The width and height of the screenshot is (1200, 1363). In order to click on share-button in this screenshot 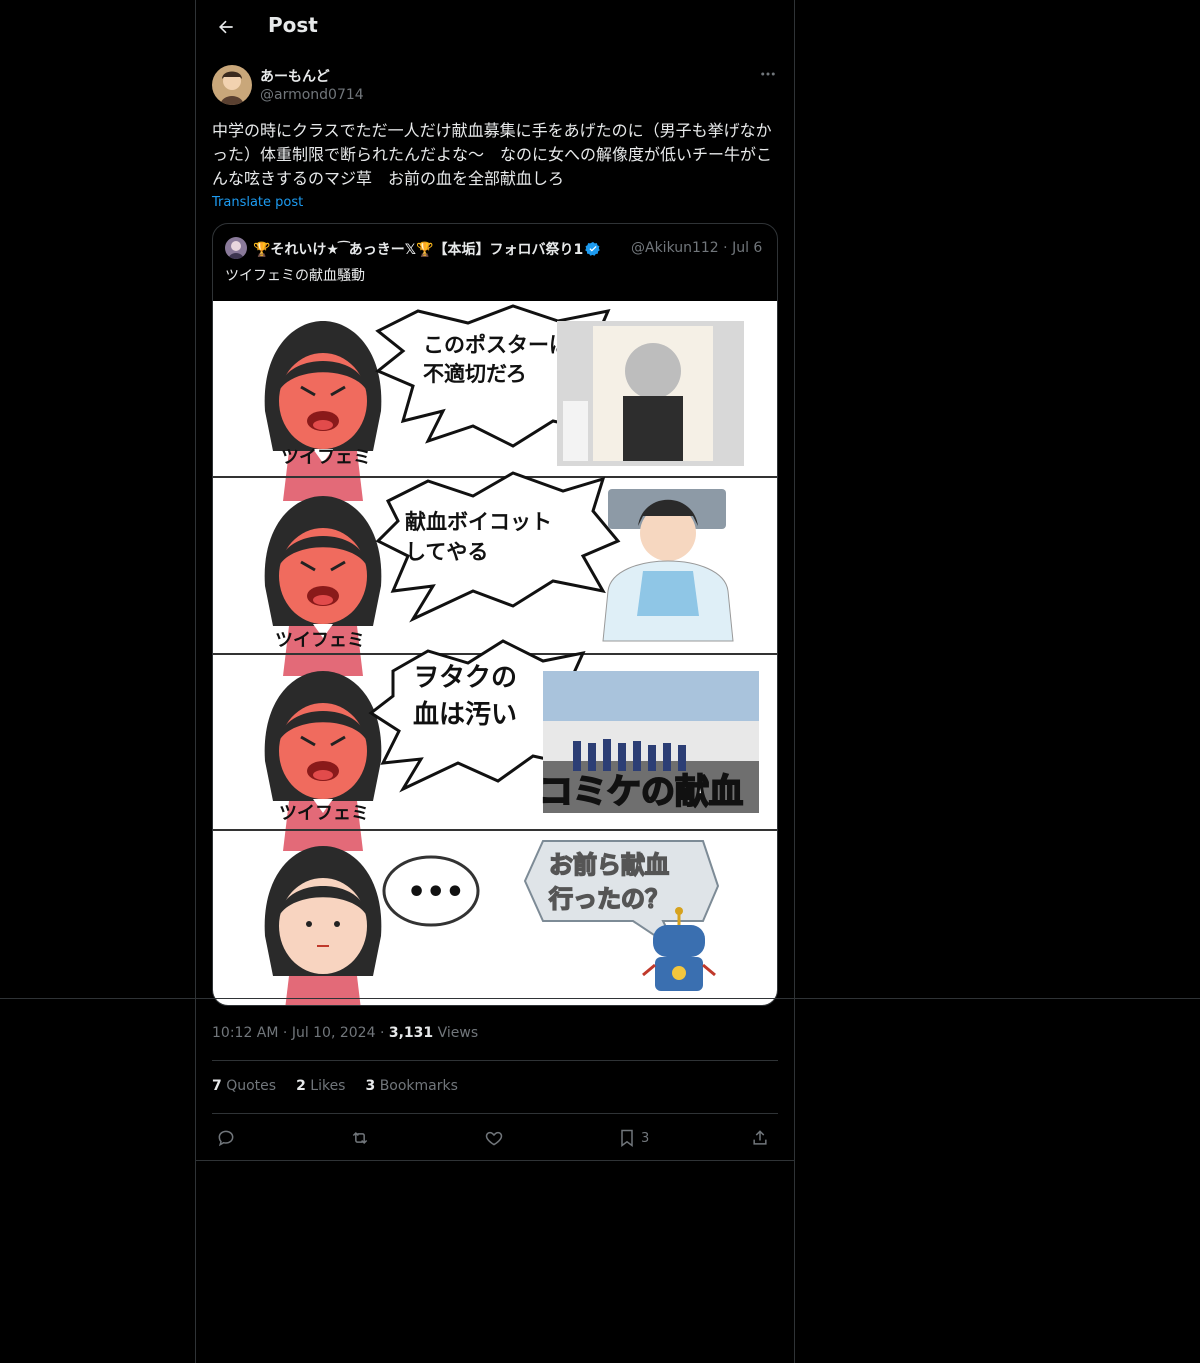, I will do `click(760, 1138)`.